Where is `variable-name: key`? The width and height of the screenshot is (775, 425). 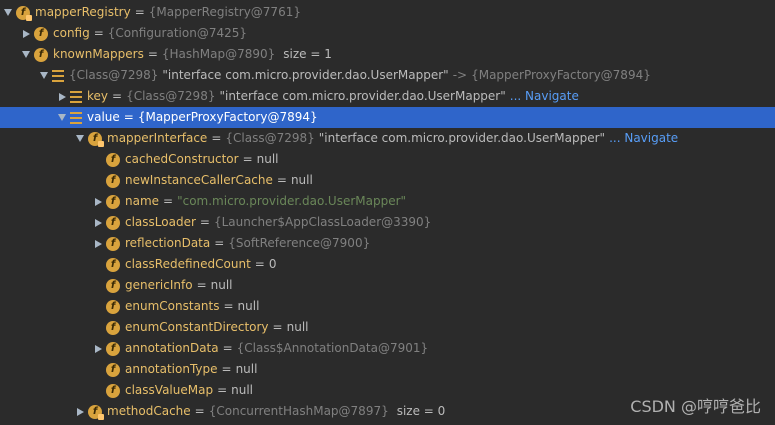
variable-name: key is located at coordinates (98, 96).